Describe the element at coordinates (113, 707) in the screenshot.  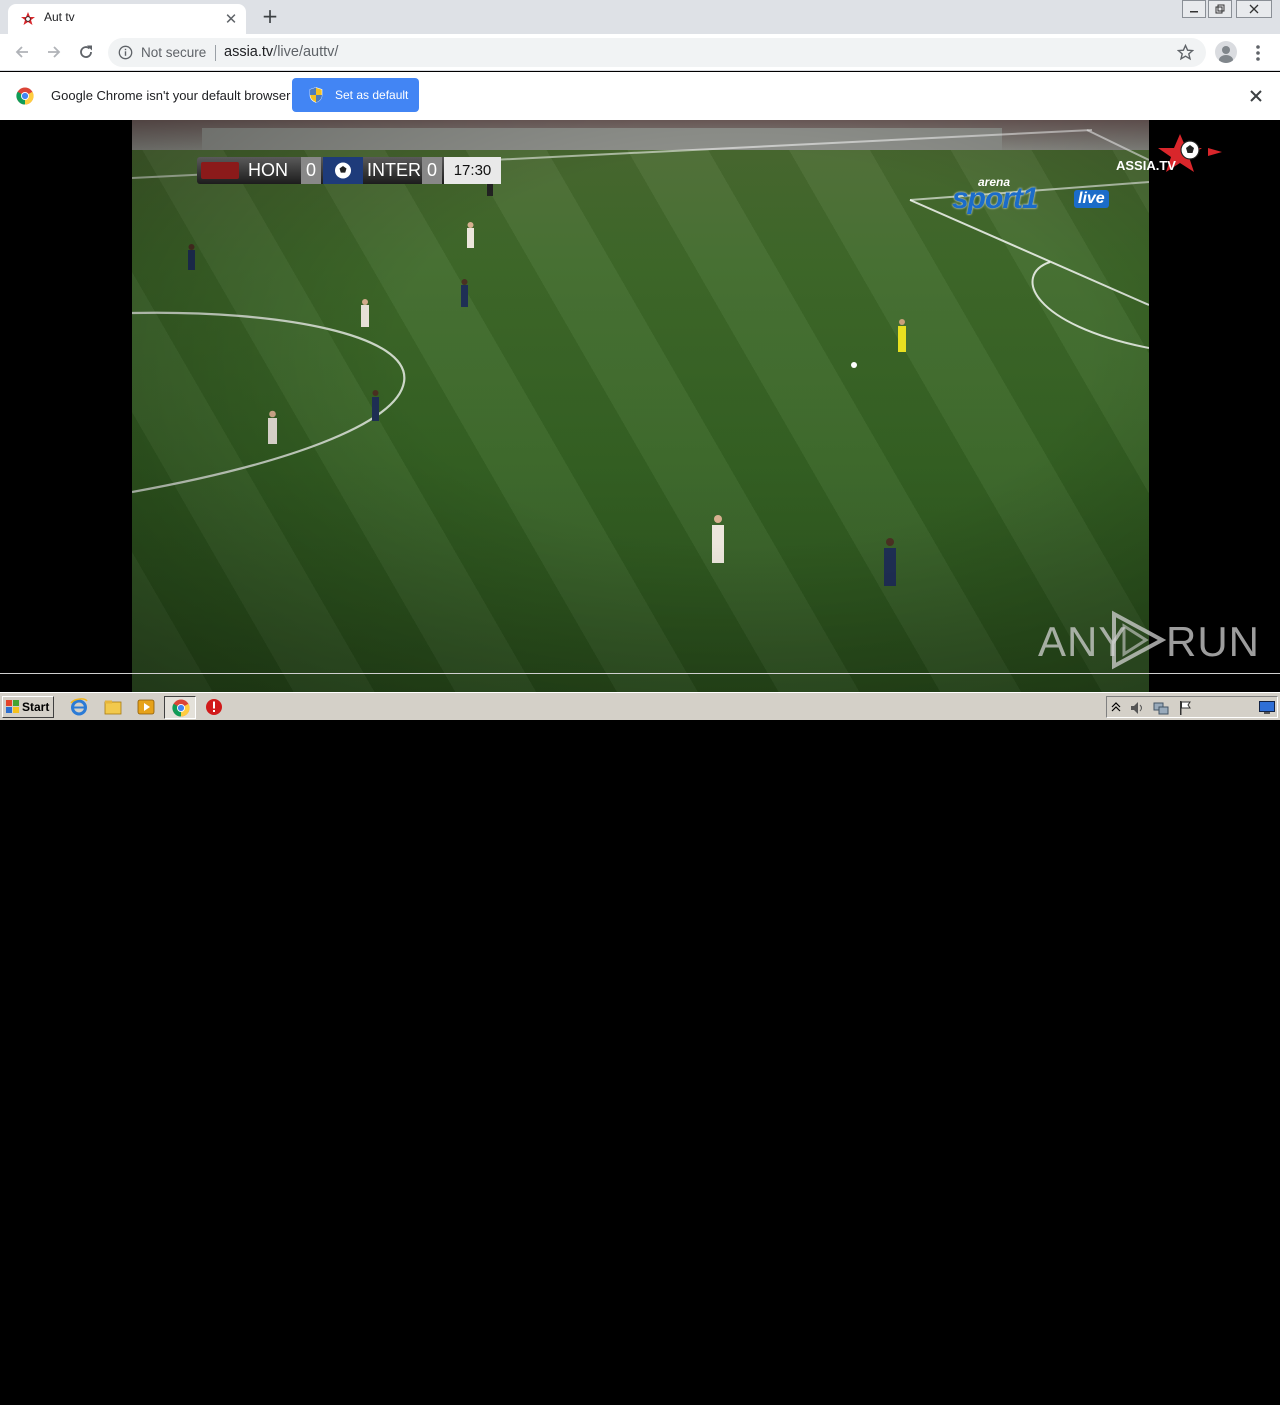
I see `folder-icon` at that location.